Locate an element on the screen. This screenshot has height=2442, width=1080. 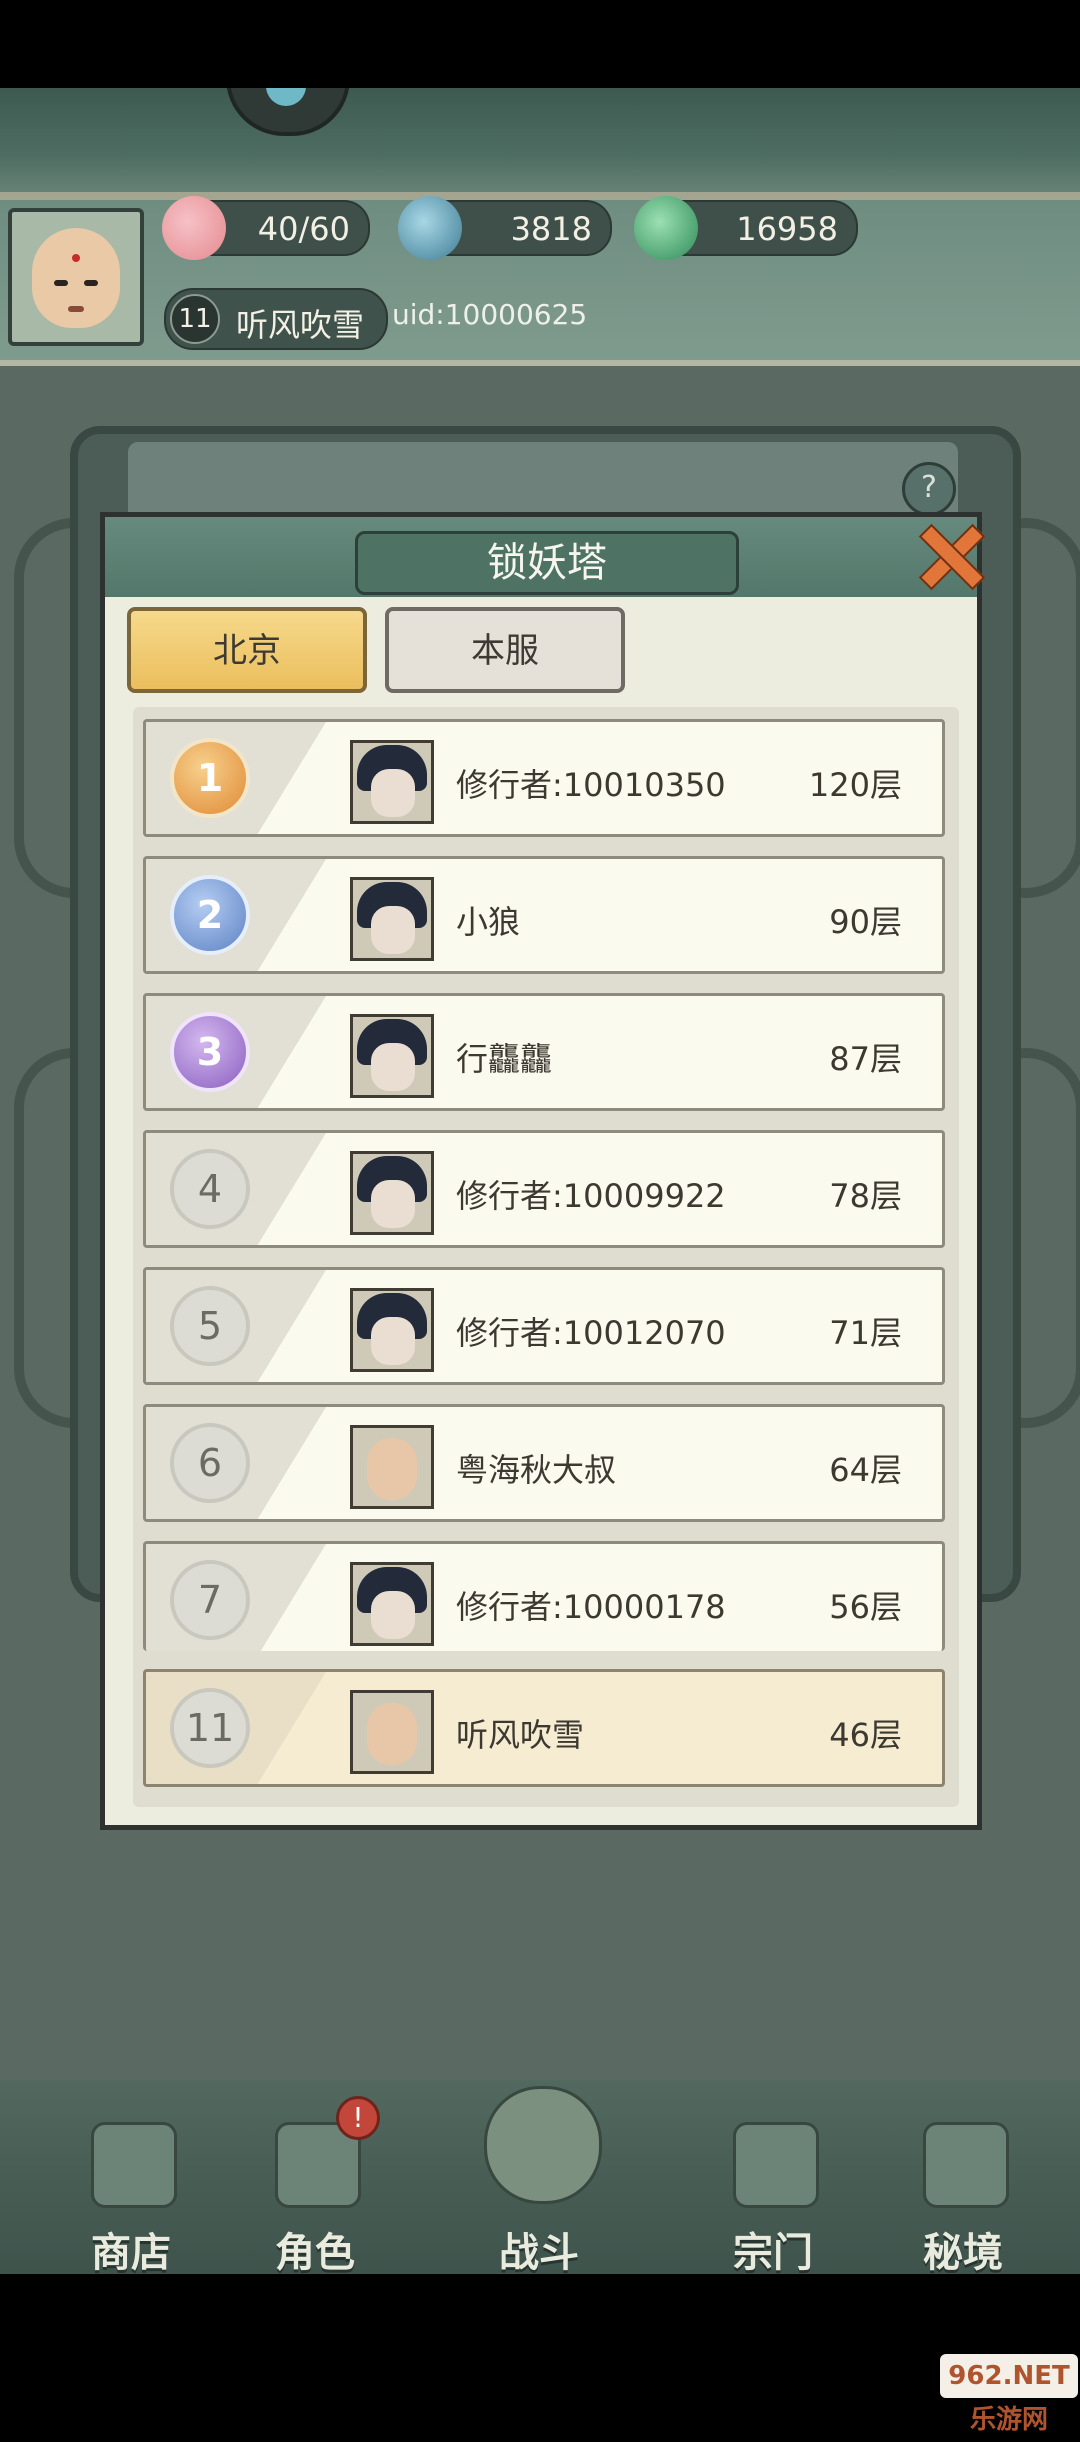
rank-badge: 6 is located at coordinates (210, 1463).